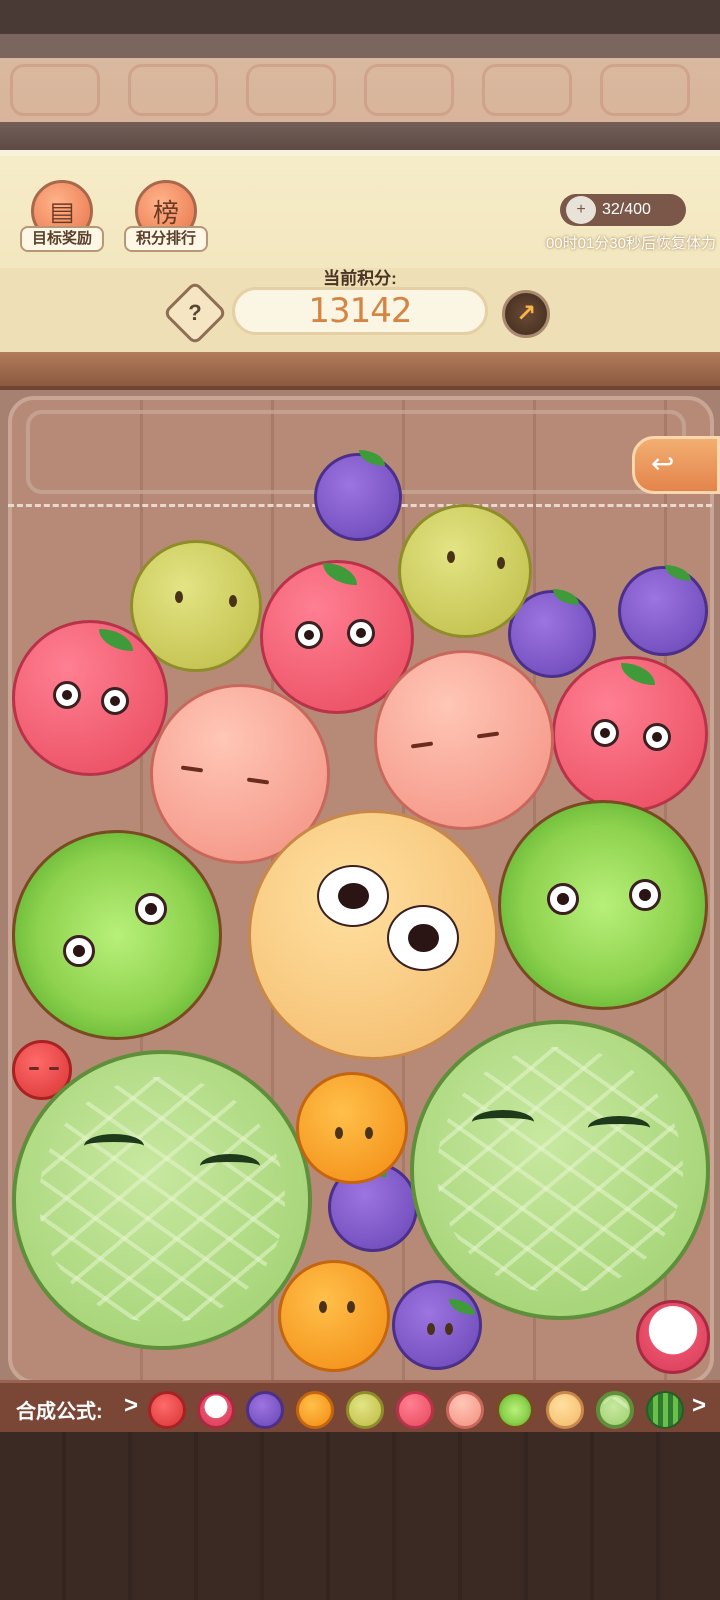 This screenshot has height=1600, width=720. Describe the element at coordinates (315, 1410) in the screenshot. I see `formula-orange` at that location.